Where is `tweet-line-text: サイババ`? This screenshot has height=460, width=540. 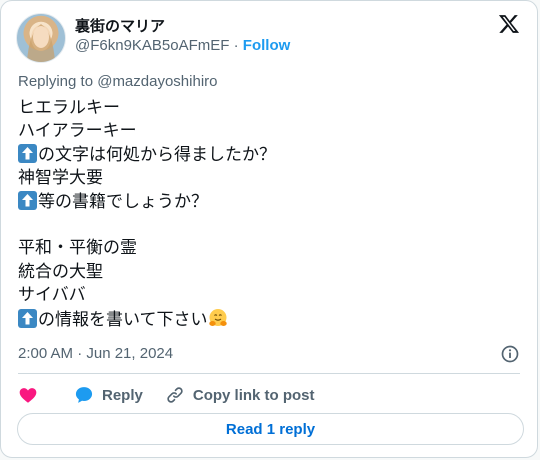
tweet-line-text: サイババ is located at coordinates (52, 295).